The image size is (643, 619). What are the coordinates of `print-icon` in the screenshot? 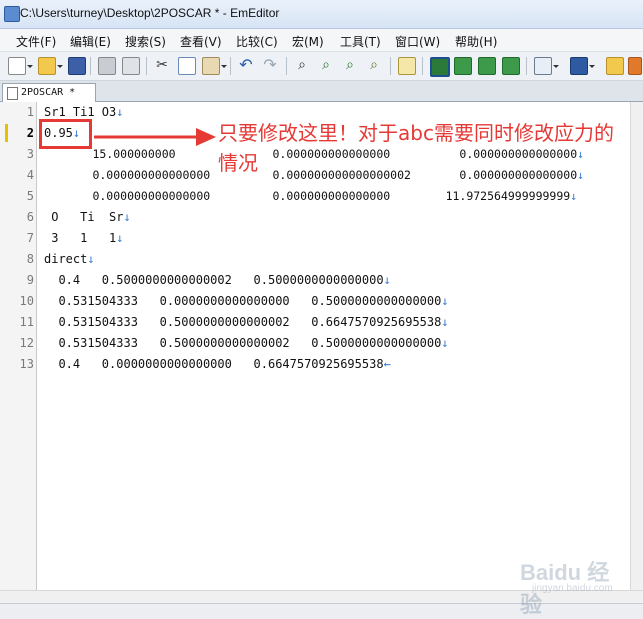 It's located at (107, 66).